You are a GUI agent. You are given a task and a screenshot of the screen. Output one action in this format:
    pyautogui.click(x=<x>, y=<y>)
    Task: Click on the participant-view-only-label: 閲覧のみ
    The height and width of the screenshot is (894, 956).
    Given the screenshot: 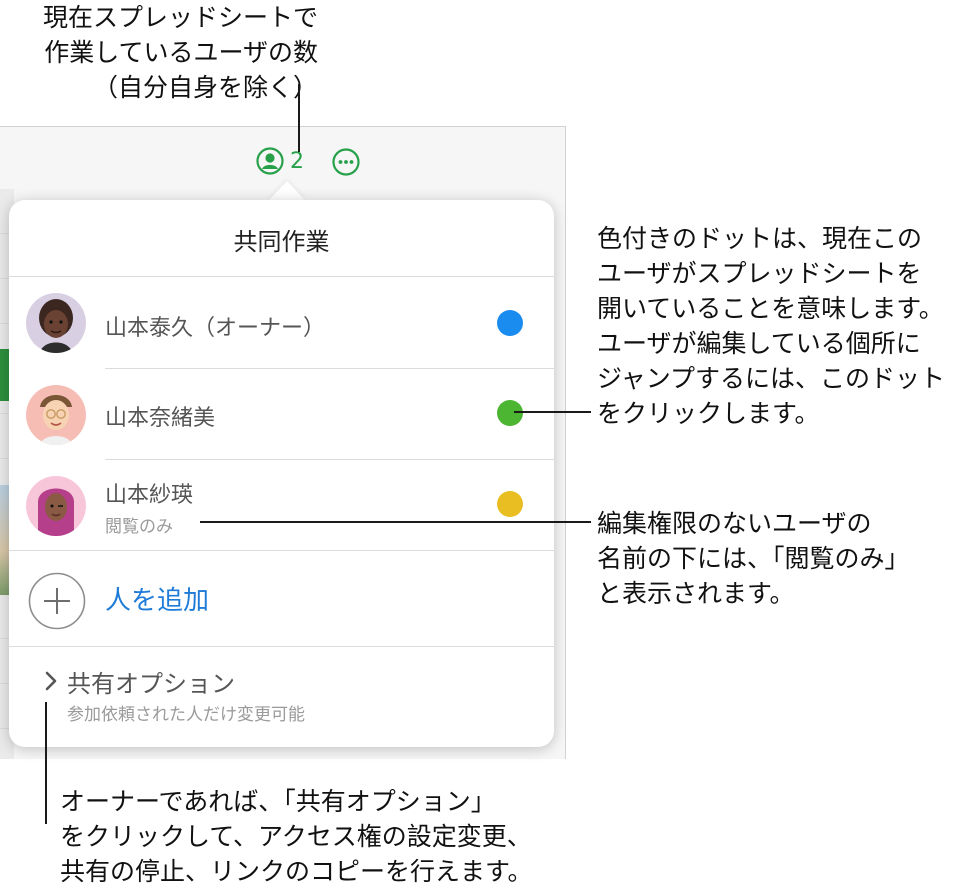 What is the action you would take?
    pyautogui.click(x=139, y=527)
    